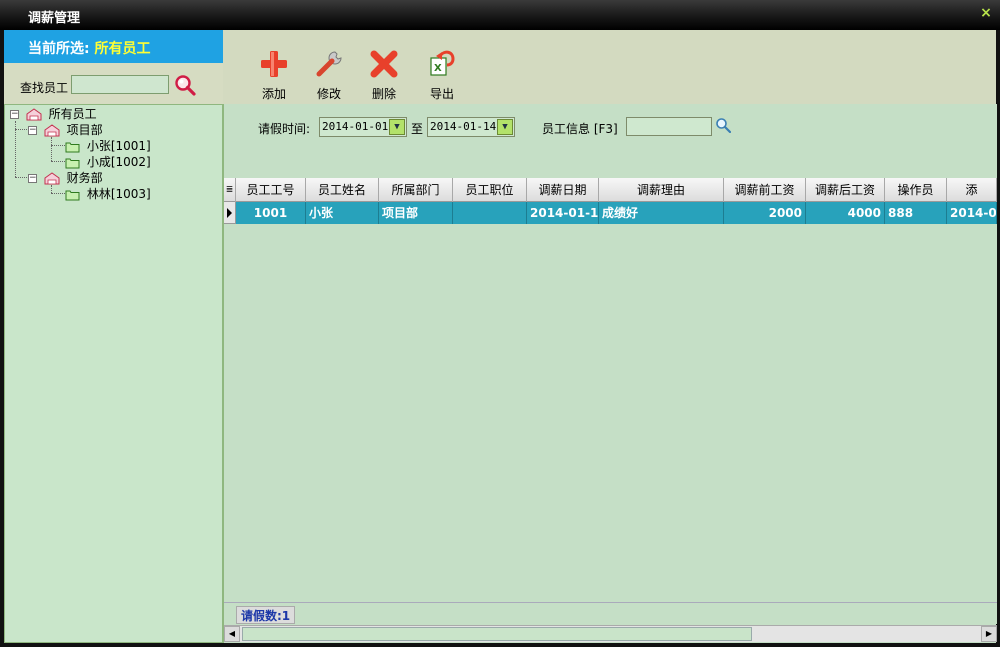  Describe the element at coordinates (274, 64) in the screenshot. I see `plus-icon` at that location.